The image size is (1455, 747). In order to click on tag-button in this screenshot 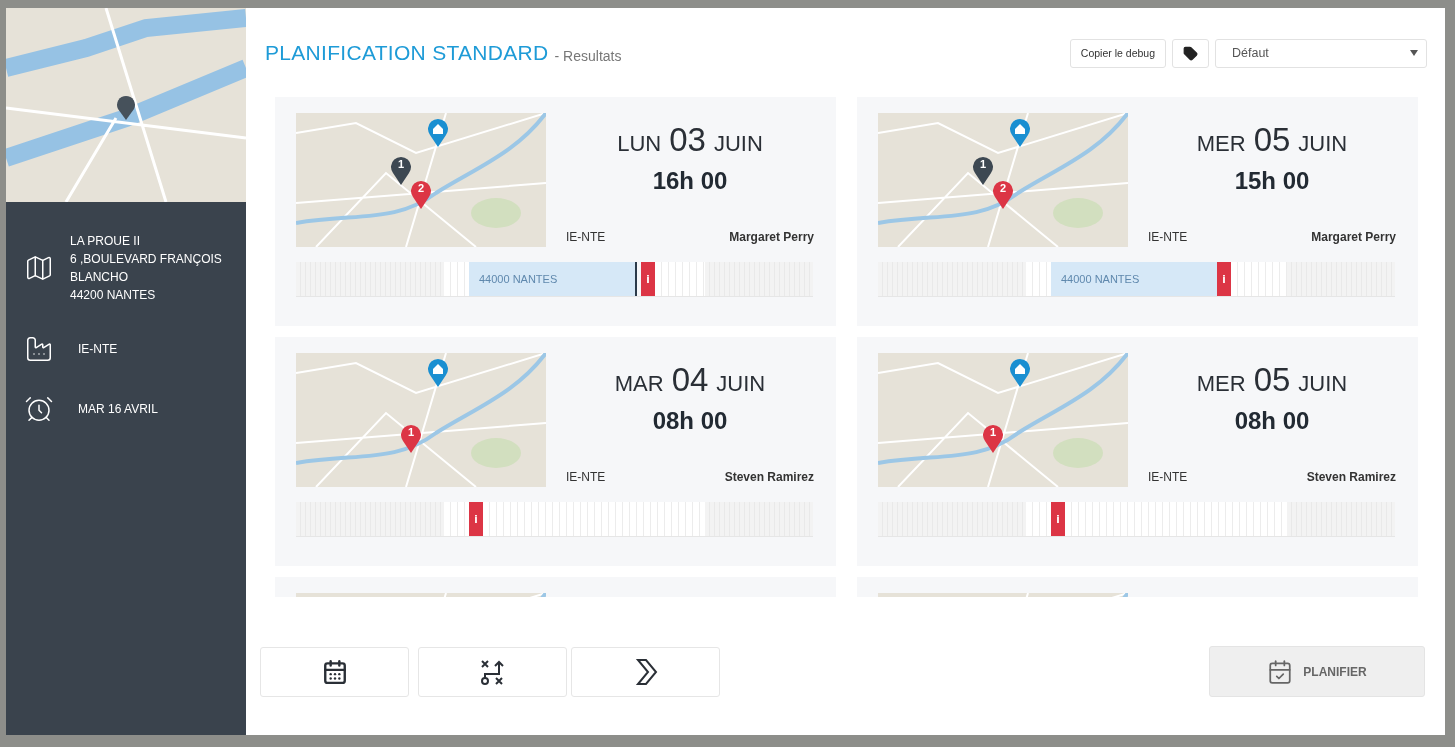, I will do `click(1190, 53)`.